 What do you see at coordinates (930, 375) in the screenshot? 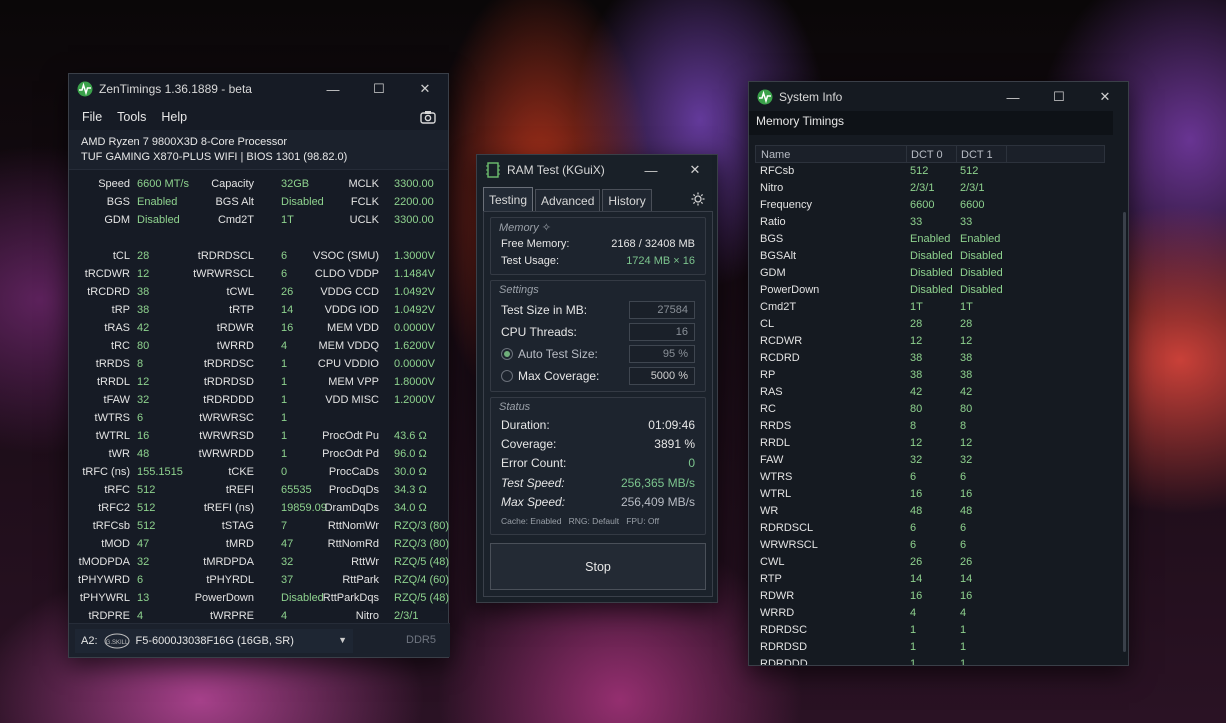
I see `table-row: RP 38 38` at bounding box center [930, 375].